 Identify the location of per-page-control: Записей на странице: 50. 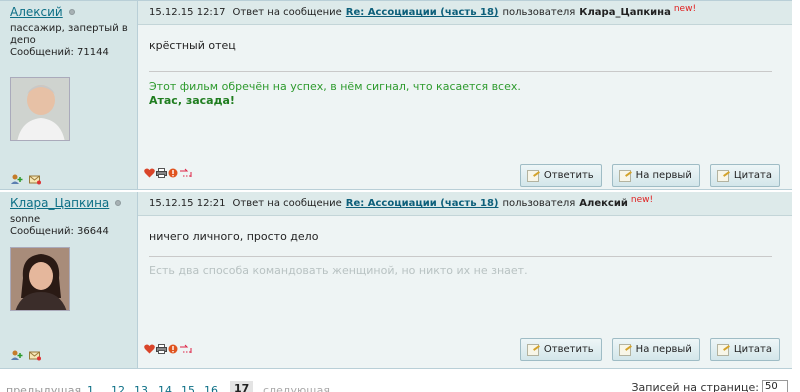
(709, 386).